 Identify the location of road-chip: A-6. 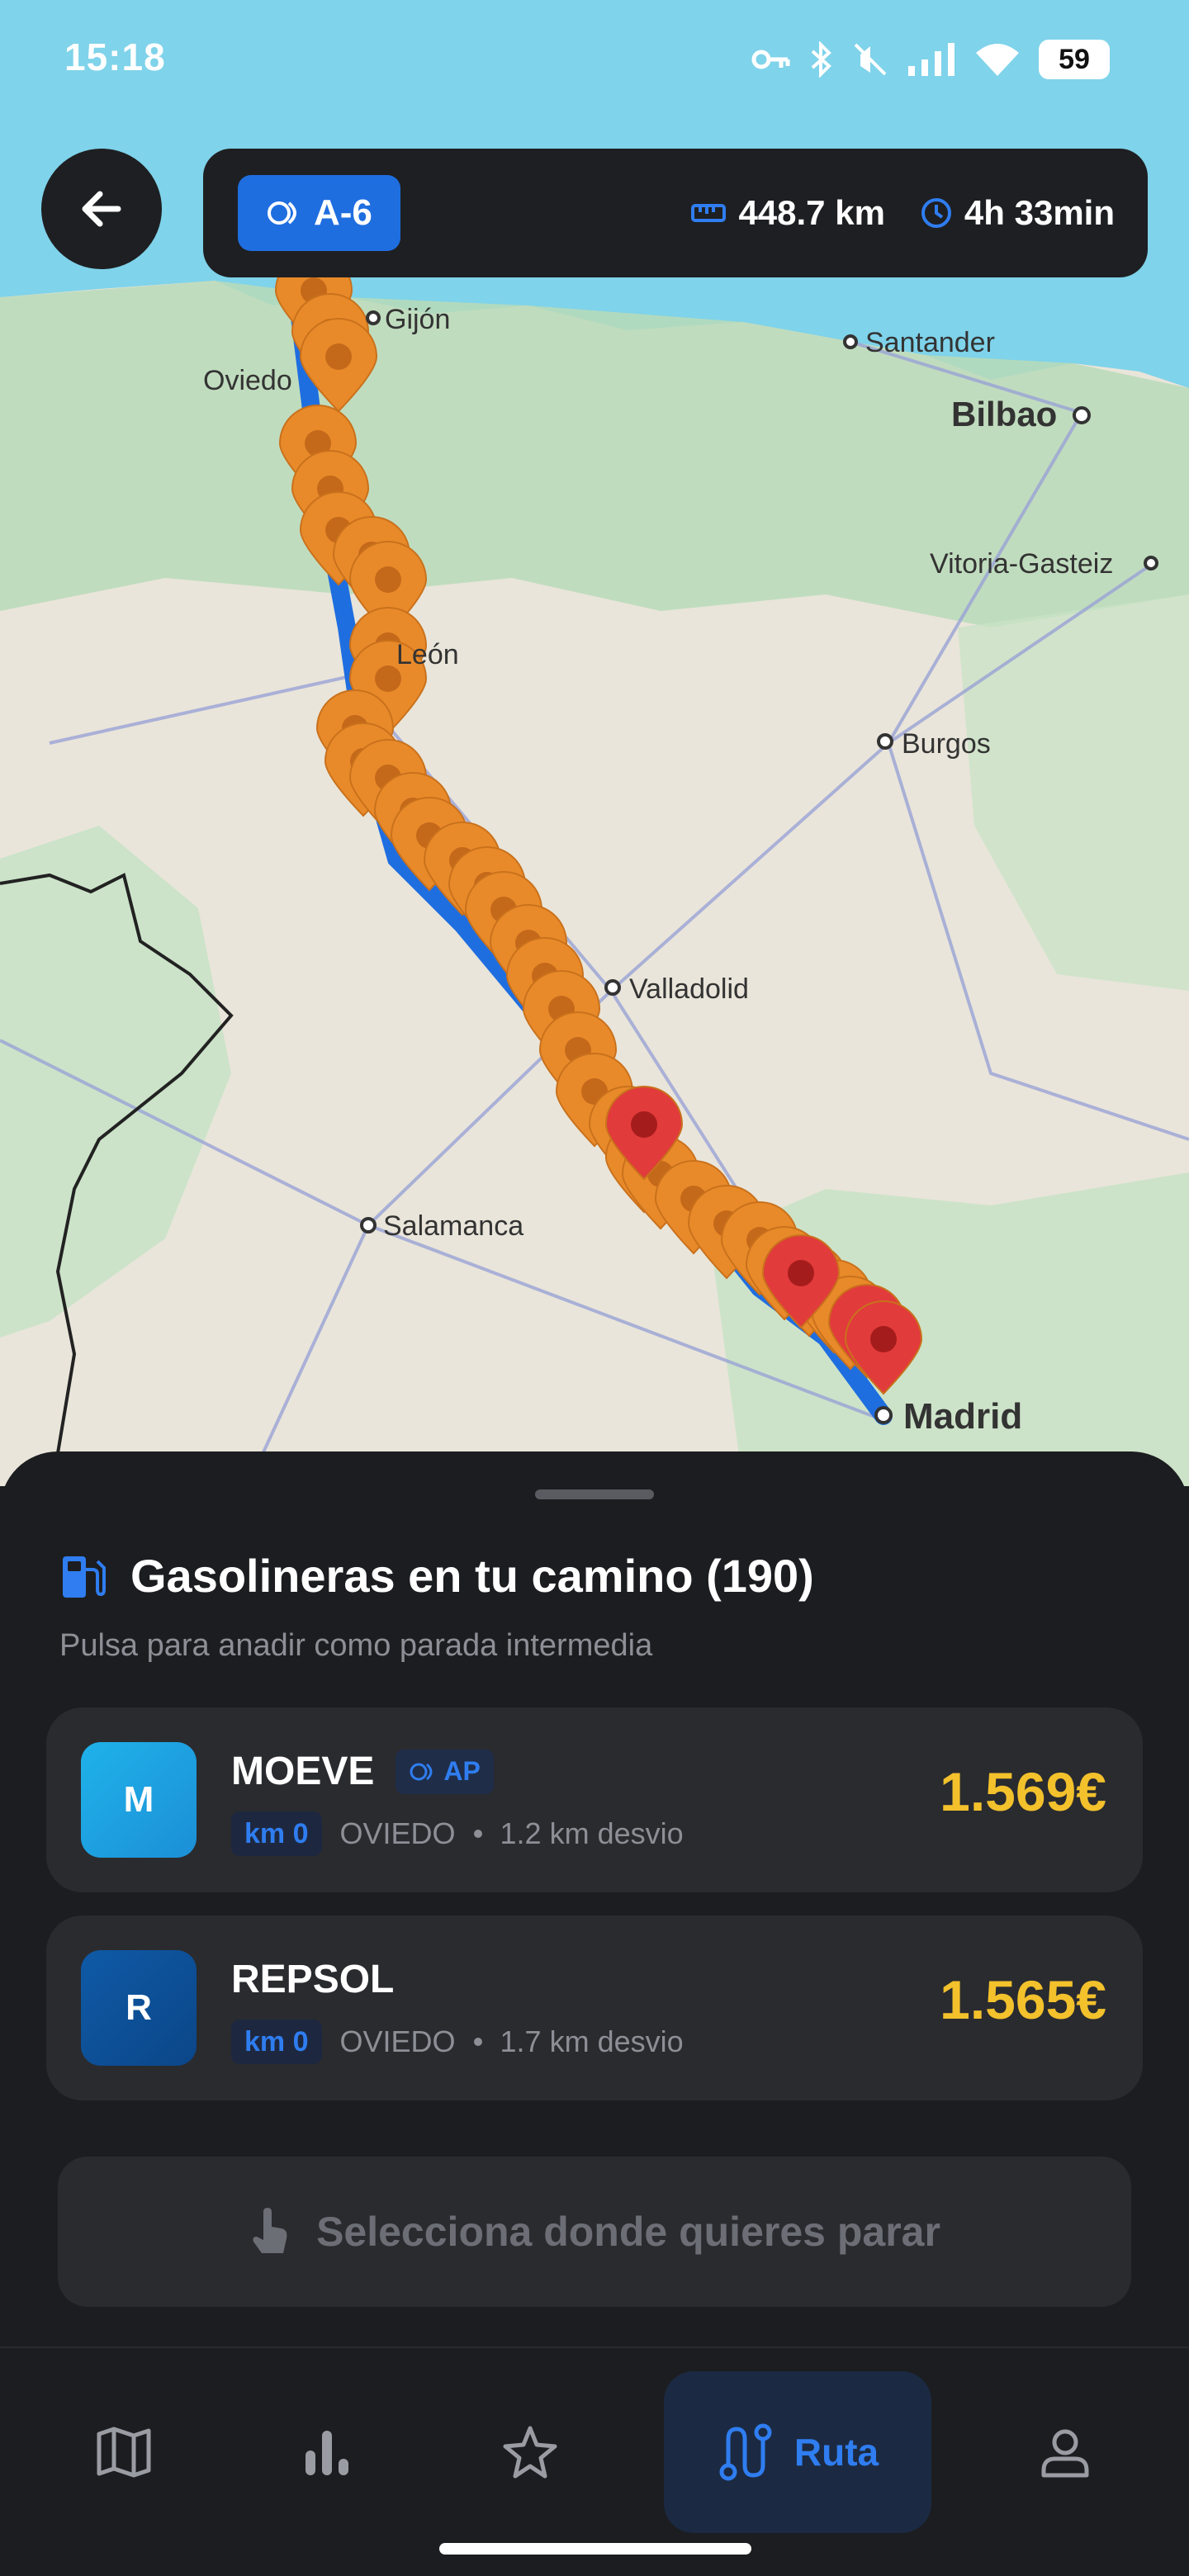
(319, 213).